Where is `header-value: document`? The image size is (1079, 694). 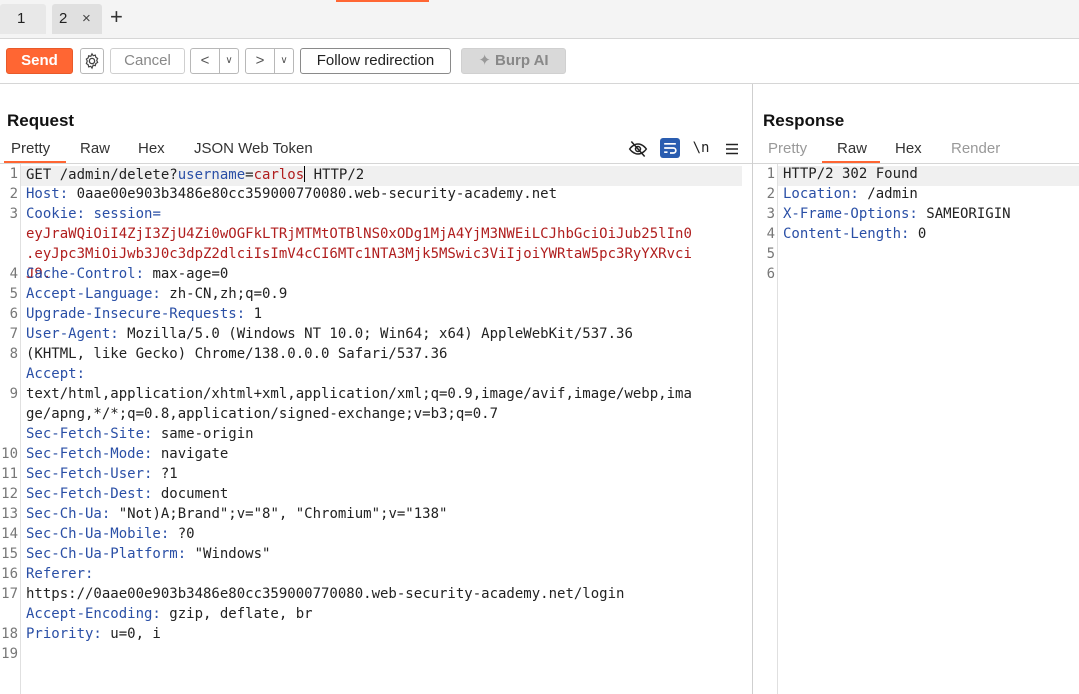
header-value: document is located at coordinates (190, 494).